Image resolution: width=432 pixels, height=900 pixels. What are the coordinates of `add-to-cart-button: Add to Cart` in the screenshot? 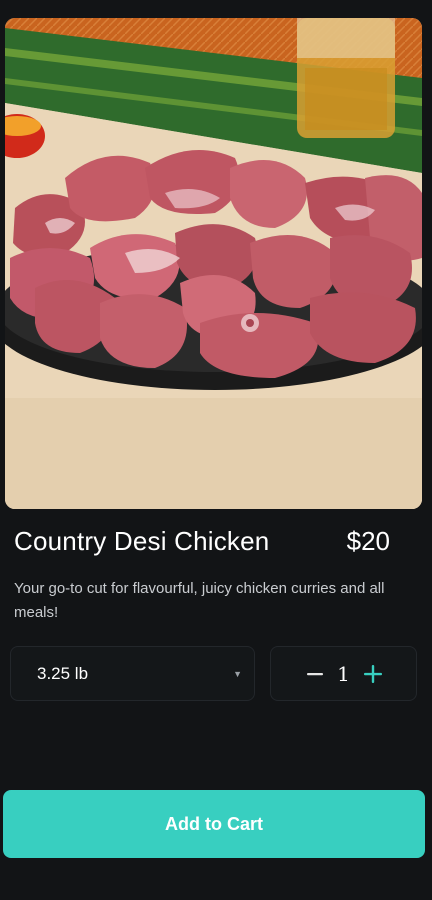 It's located at (214, 824).